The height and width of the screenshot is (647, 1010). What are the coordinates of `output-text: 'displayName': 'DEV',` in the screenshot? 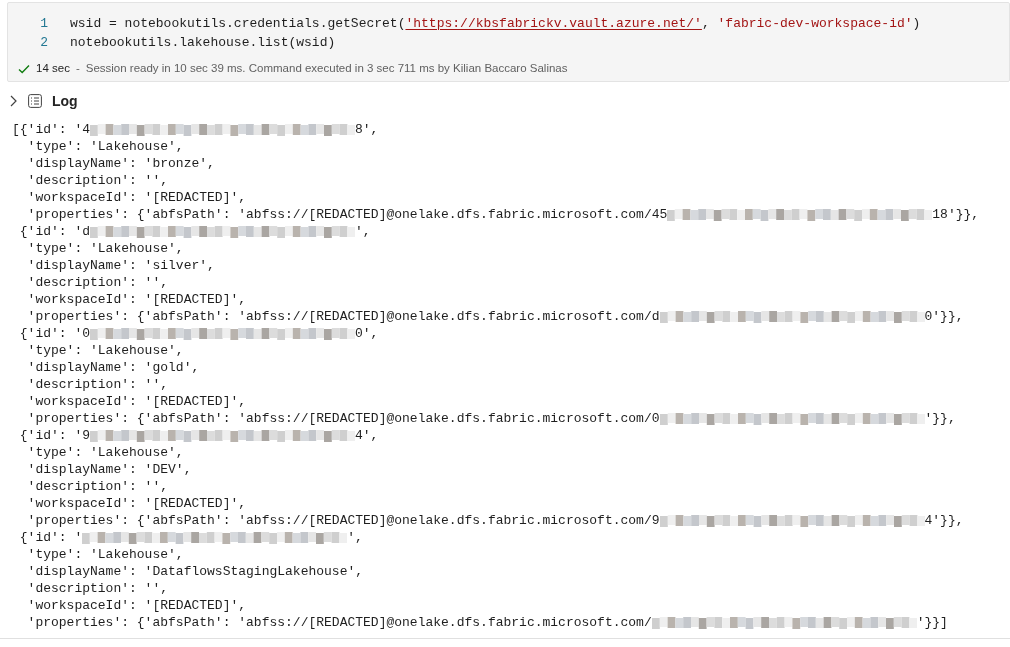 It's located at (109, 470).